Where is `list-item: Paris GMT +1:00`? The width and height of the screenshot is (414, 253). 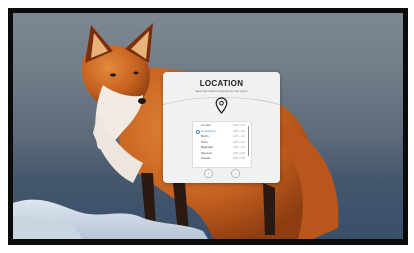
list-item: Paris GMT +1:00 is located at coordinates (220, 142).